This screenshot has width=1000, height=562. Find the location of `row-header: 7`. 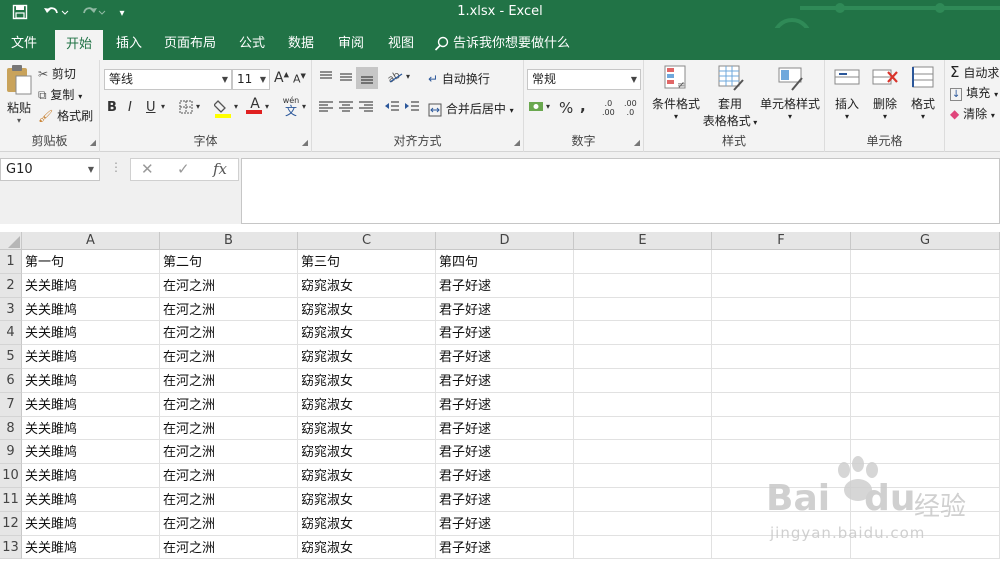

row-header: 7 is located at coordinates (11, 404).